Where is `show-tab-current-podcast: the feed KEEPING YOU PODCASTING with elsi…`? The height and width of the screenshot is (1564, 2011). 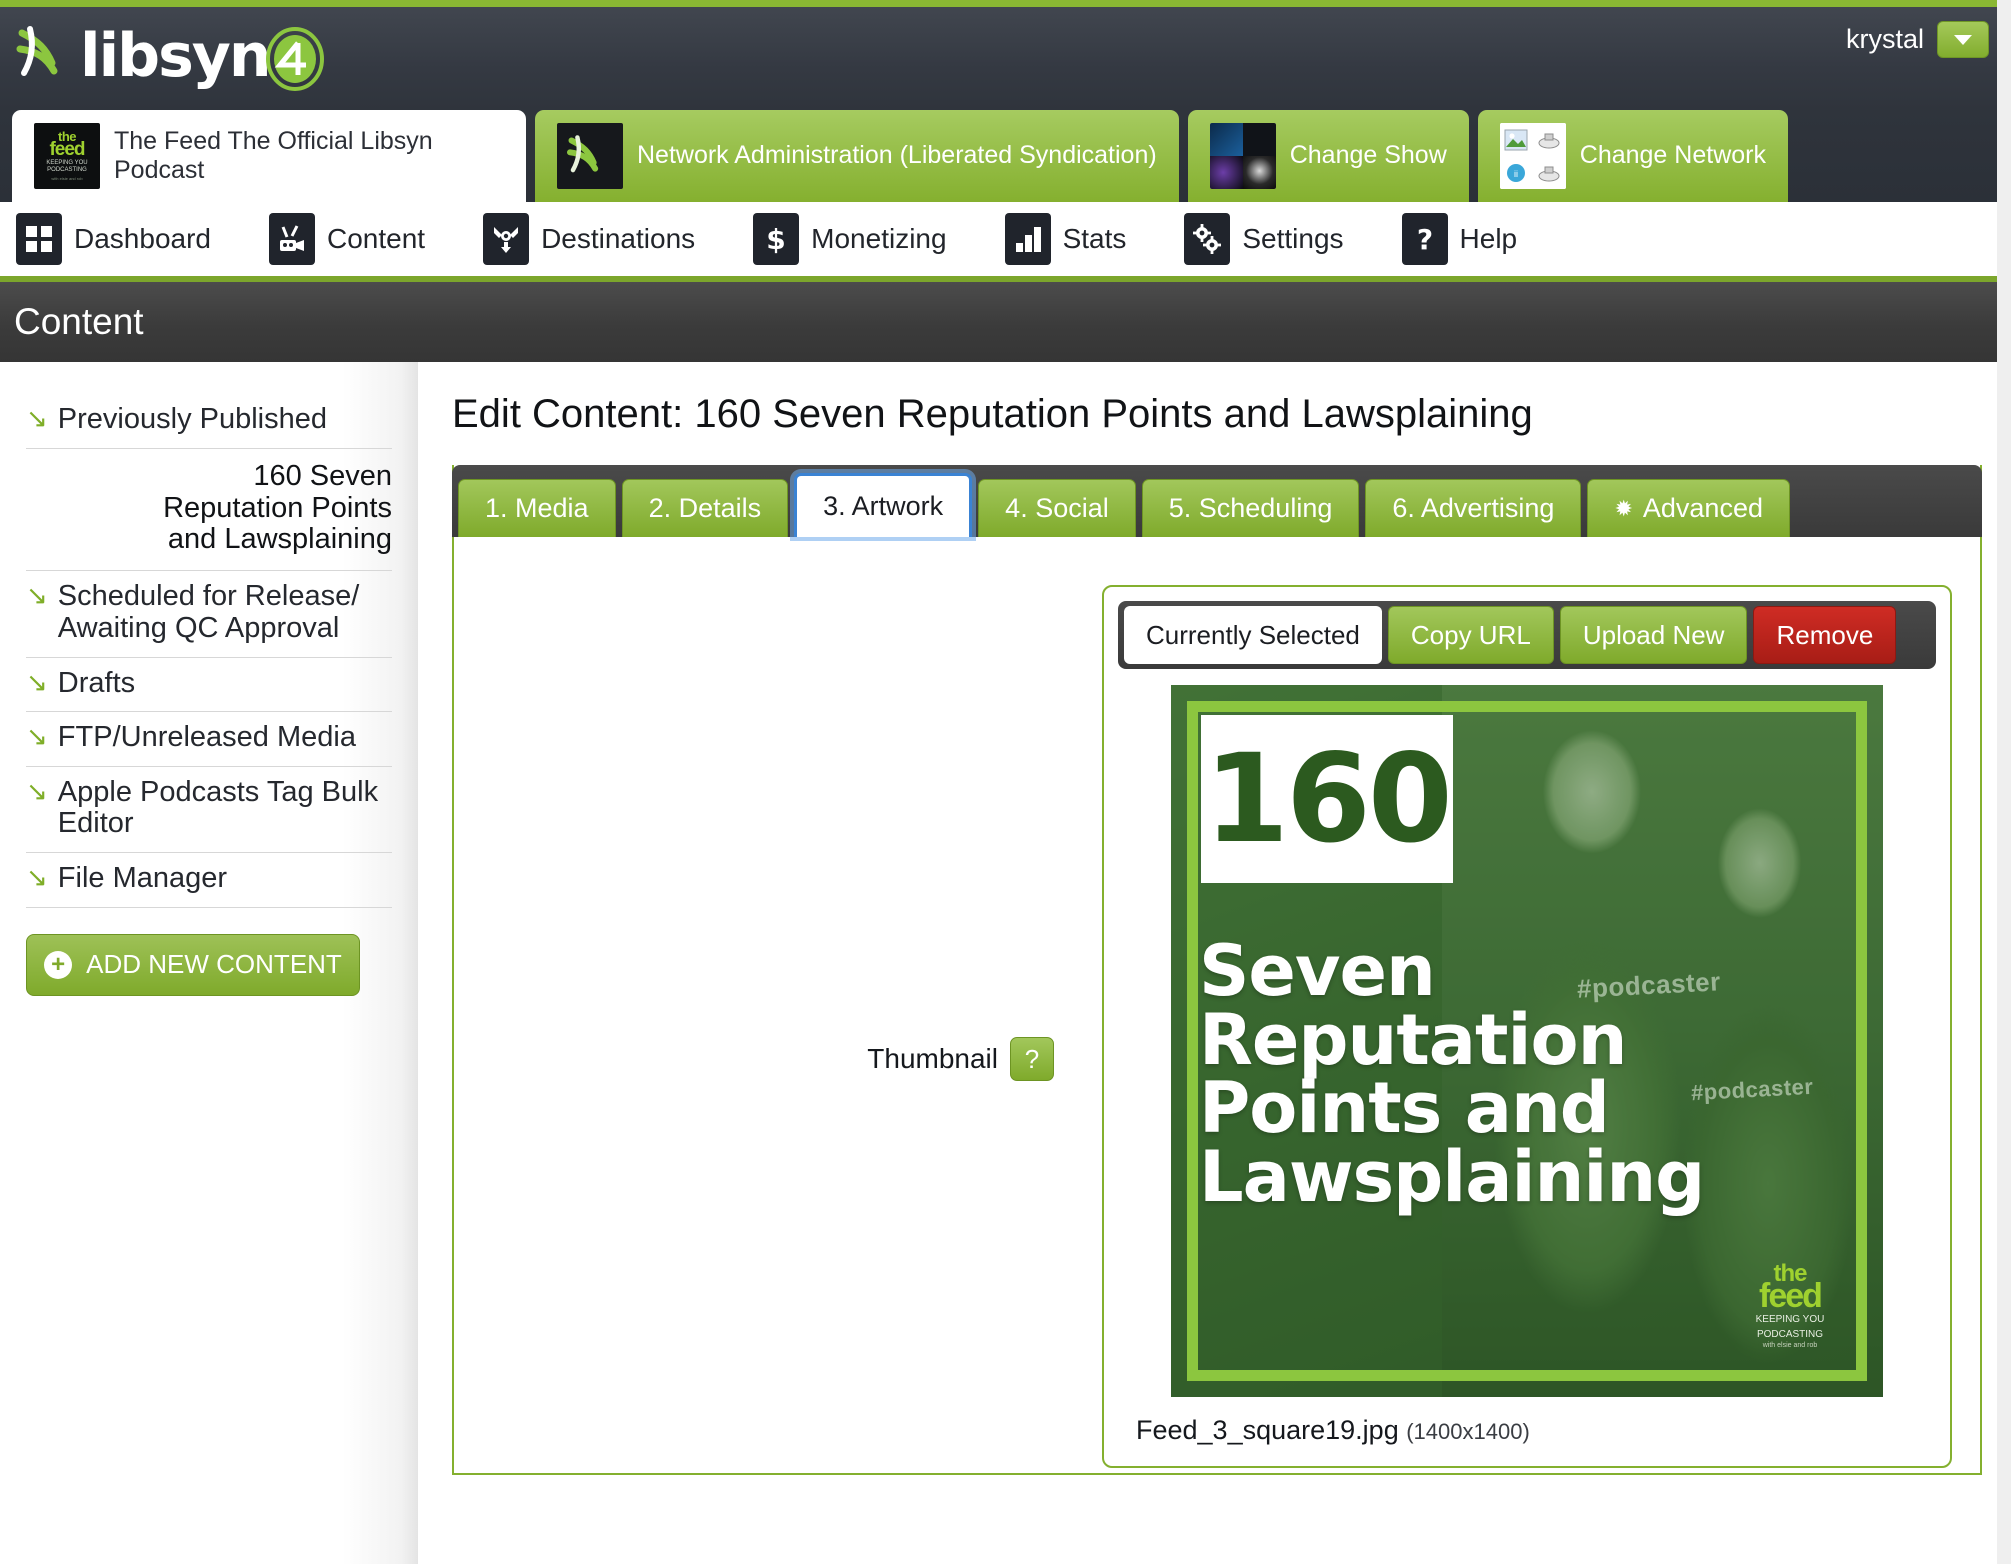 show-tab-current-podcast: the feed KEEPING YOU PODCASTING with elsi… is located at coordinates (269, 156).